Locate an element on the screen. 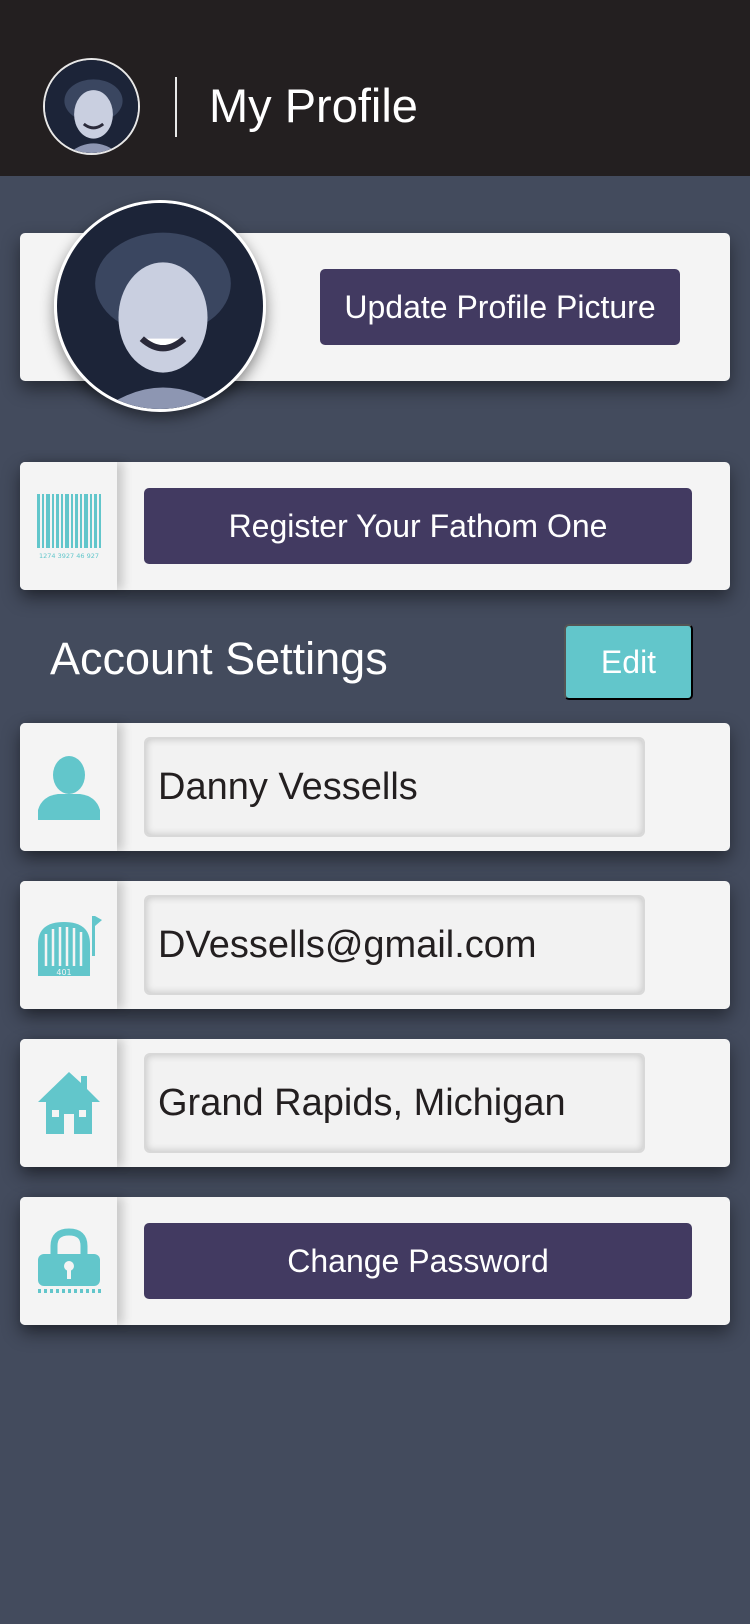  edit-button: Edit is located at coordinates (628, 662).